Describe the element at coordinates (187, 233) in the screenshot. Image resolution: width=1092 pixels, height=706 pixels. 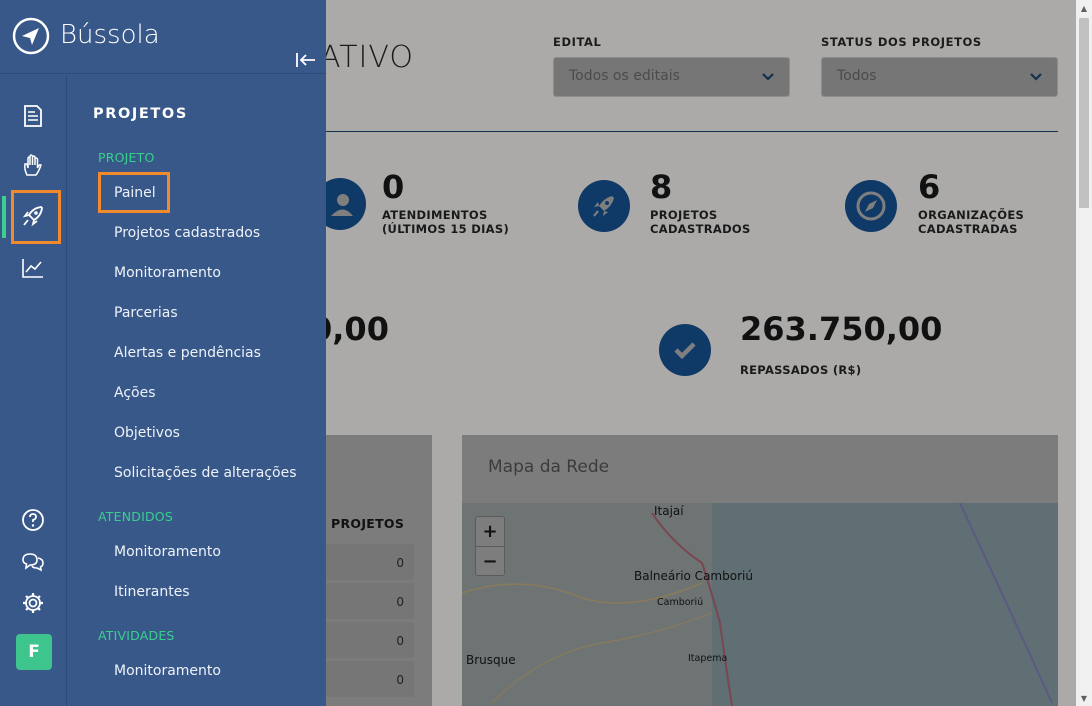
I see `menu-item-projetos-cadastrados: Projetos cadastrados` at that location.